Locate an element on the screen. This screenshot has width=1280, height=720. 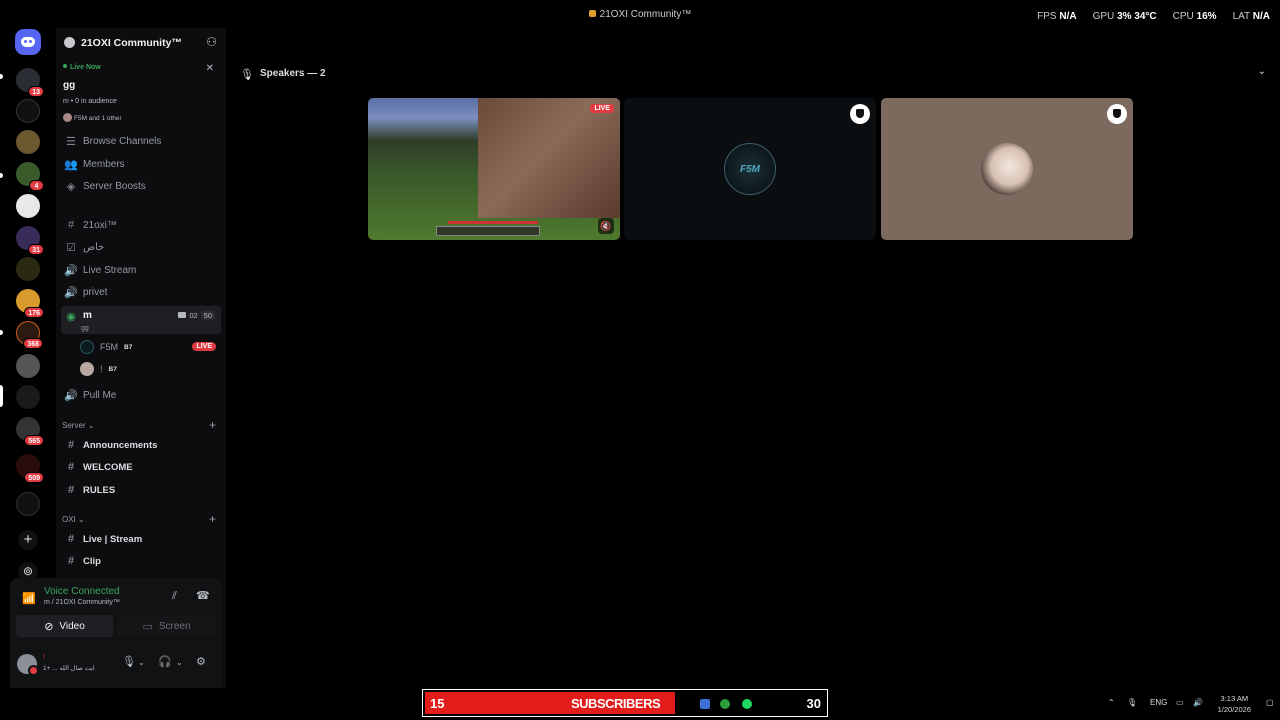
close-icon: ✕ is located at coordinates (210, 68).